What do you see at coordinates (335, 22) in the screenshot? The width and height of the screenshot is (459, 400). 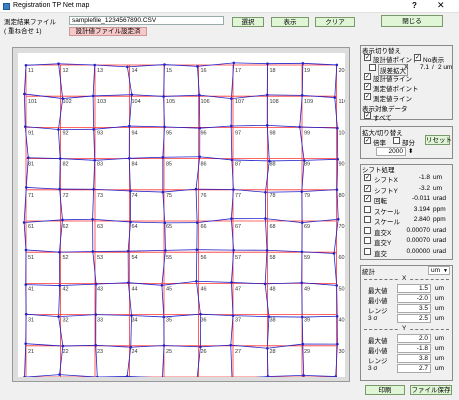 I see `clear-button: クリア` at bounding box center [335, 22].